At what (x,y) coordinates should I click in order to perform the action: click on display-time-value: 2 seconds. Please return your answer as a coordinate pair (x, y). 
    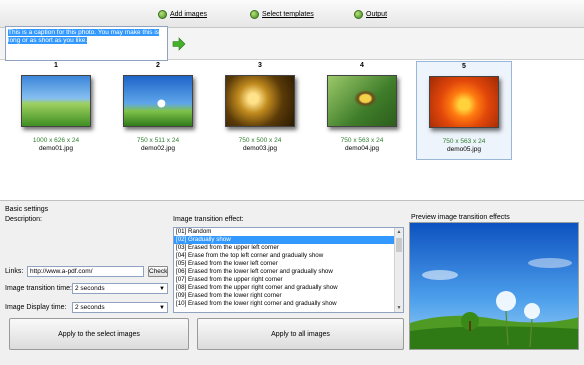
    Looking at the image, I should click on (90, 307).